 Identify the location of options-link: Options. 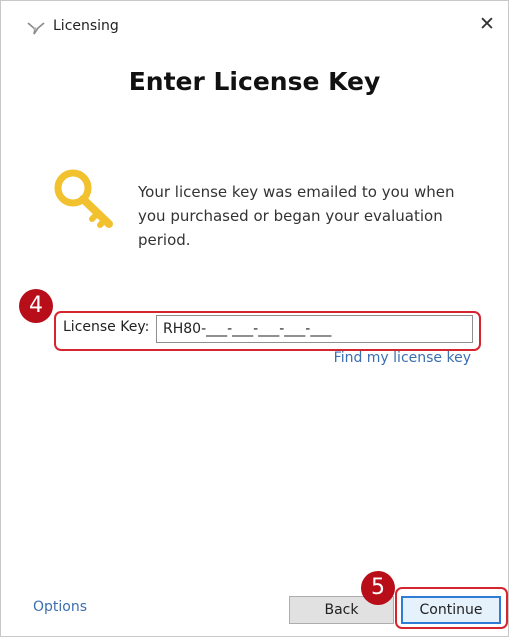
(60, 607).